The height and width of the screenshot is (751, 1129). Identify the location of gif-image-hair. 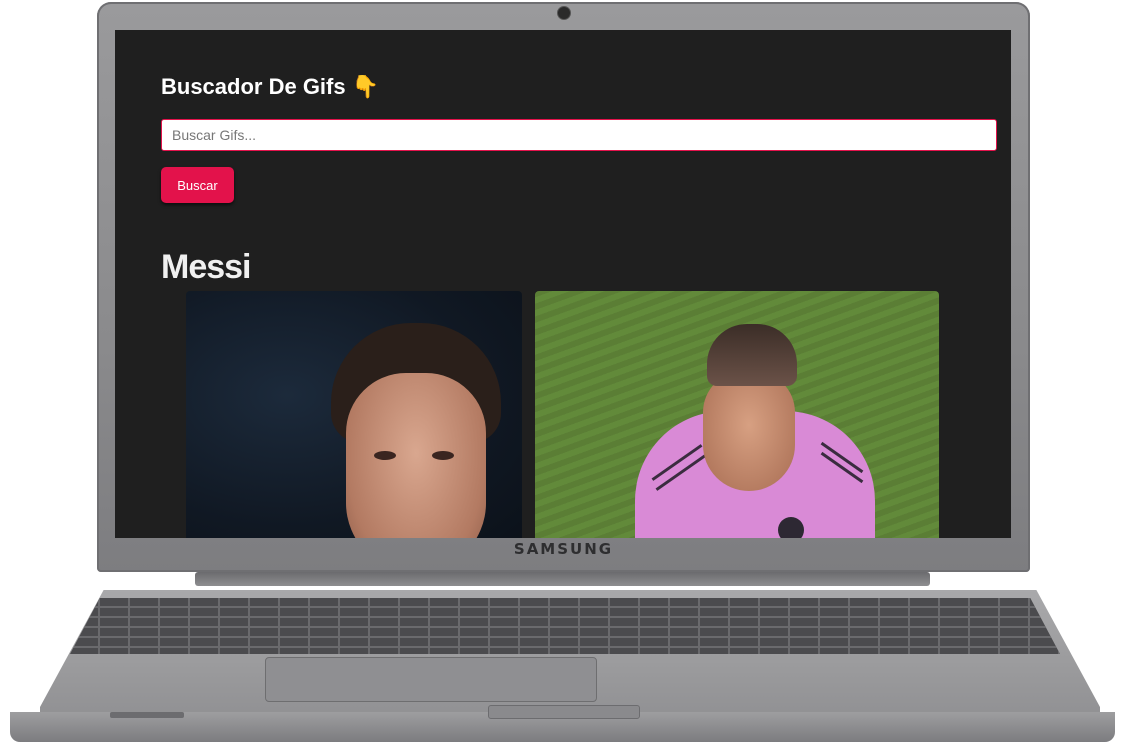
(752, 355).